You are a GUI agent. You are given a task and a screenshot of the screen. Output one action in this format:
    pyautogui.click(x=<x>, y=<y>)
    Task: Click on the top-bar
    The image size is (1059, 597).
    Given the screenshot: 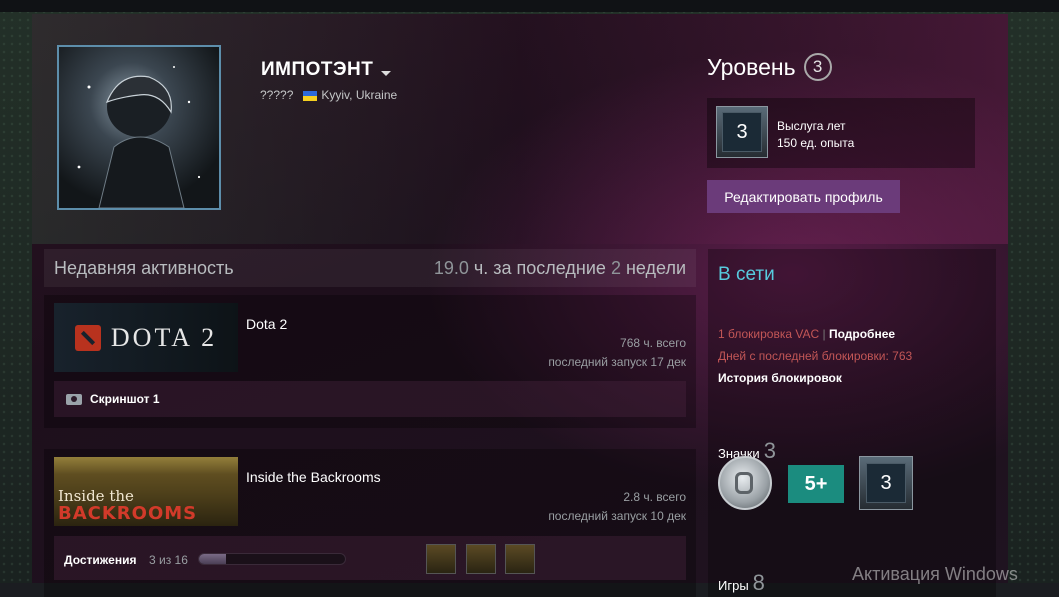 What is the action you would take?
    pyautogui.click(x=529, y=6)
    